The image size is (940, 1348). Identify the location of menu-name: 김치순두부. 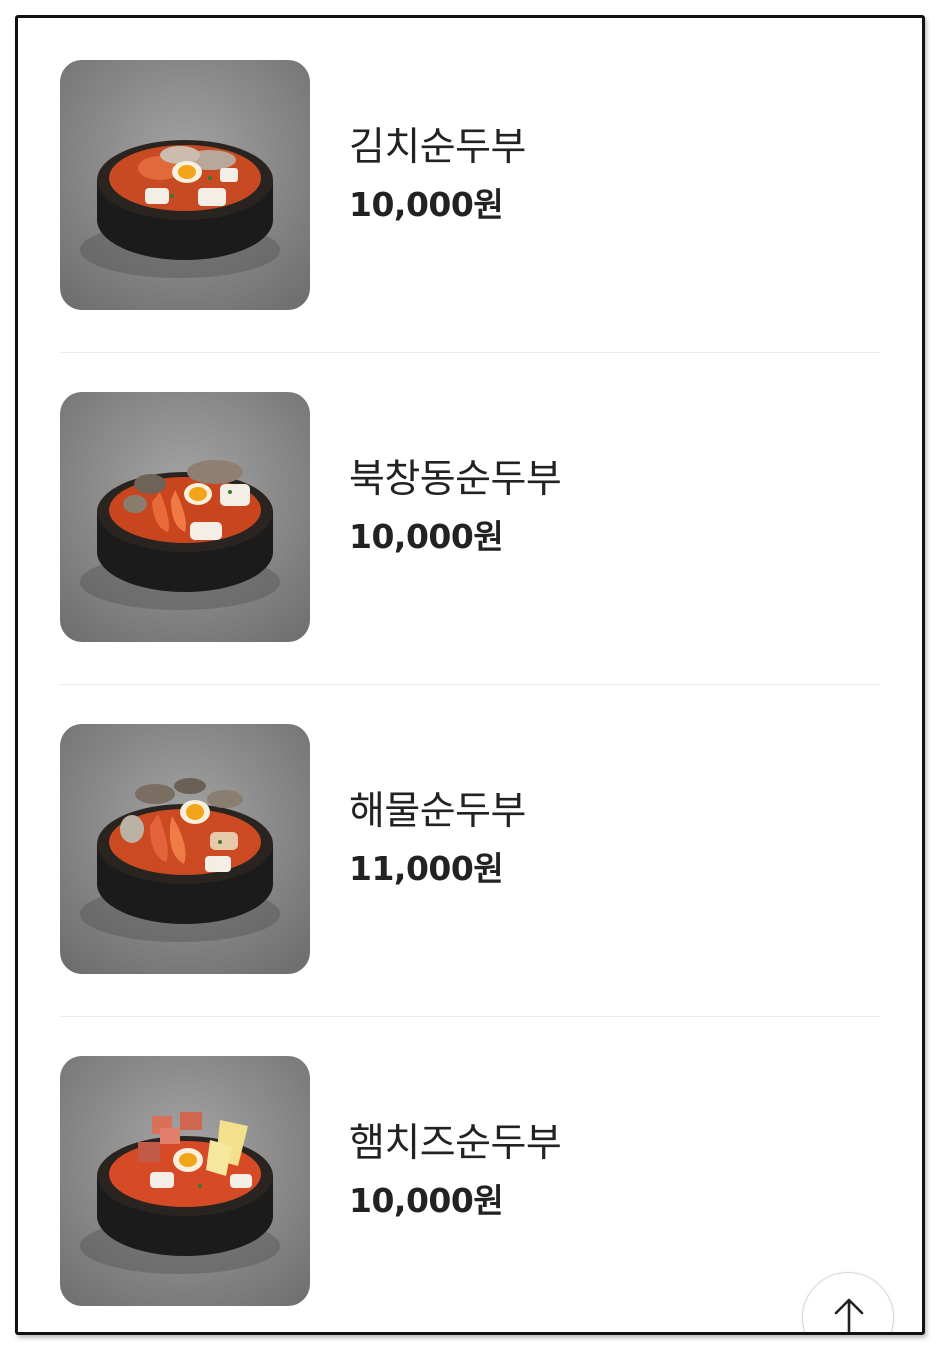
(437, 147).